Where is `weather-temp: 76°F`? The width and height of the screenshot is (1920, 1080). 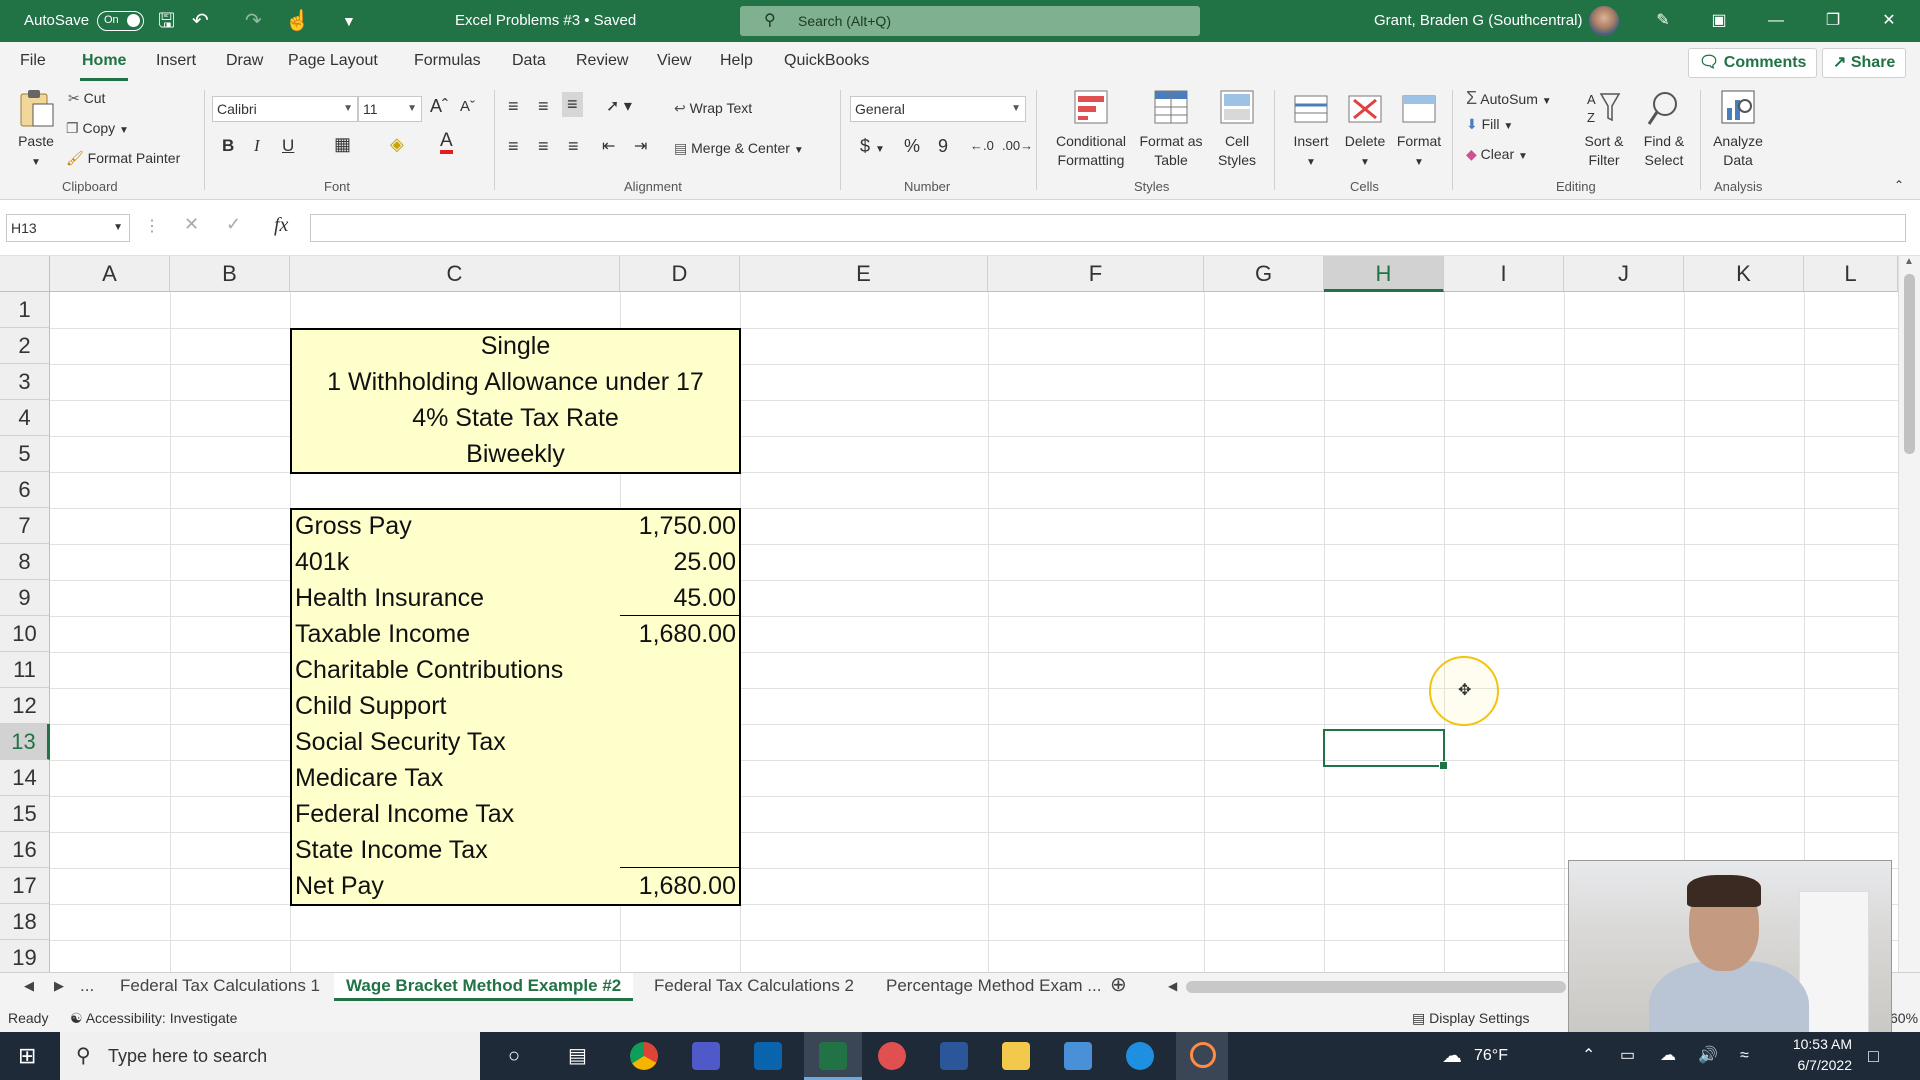
weather-temp: 76°F is located at coordinates (1491, 1056).